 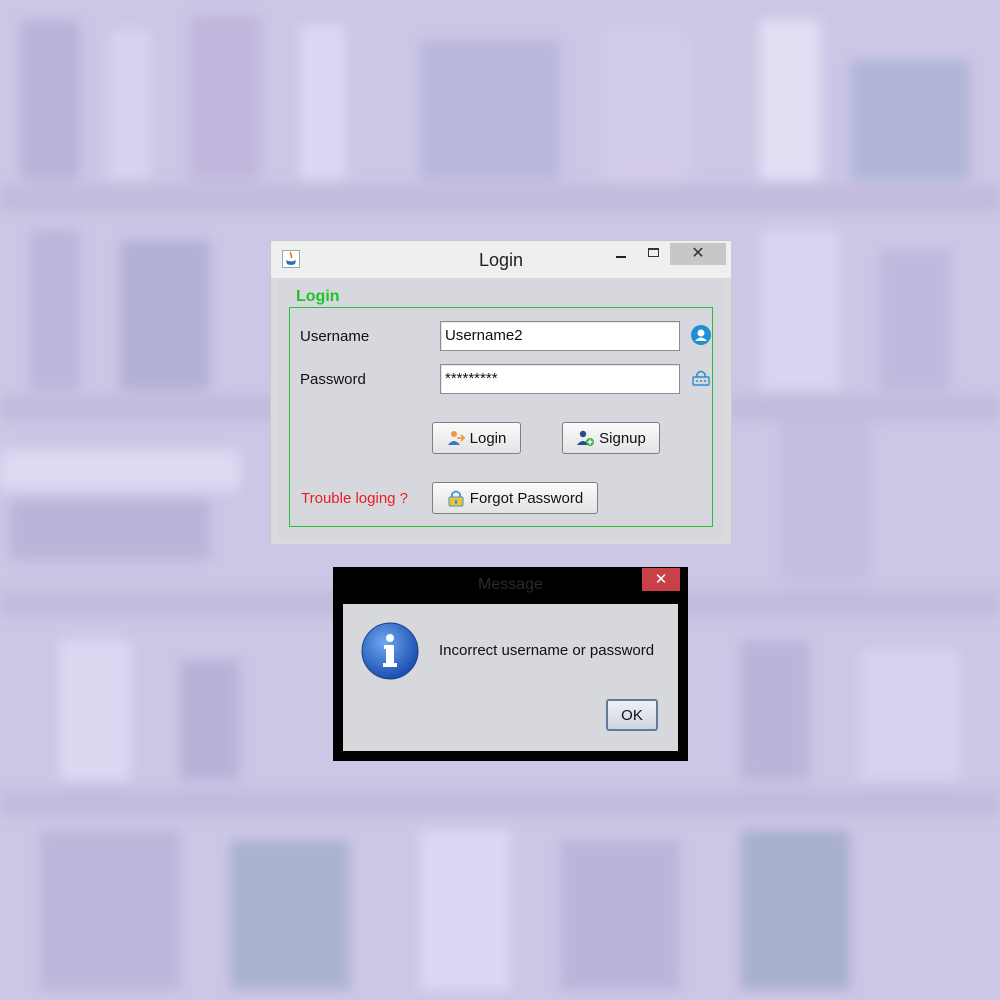 What do you see at coordinates (701, 378) in the screenshot?
I see `lock-icon` at bounding box center [701, 378].